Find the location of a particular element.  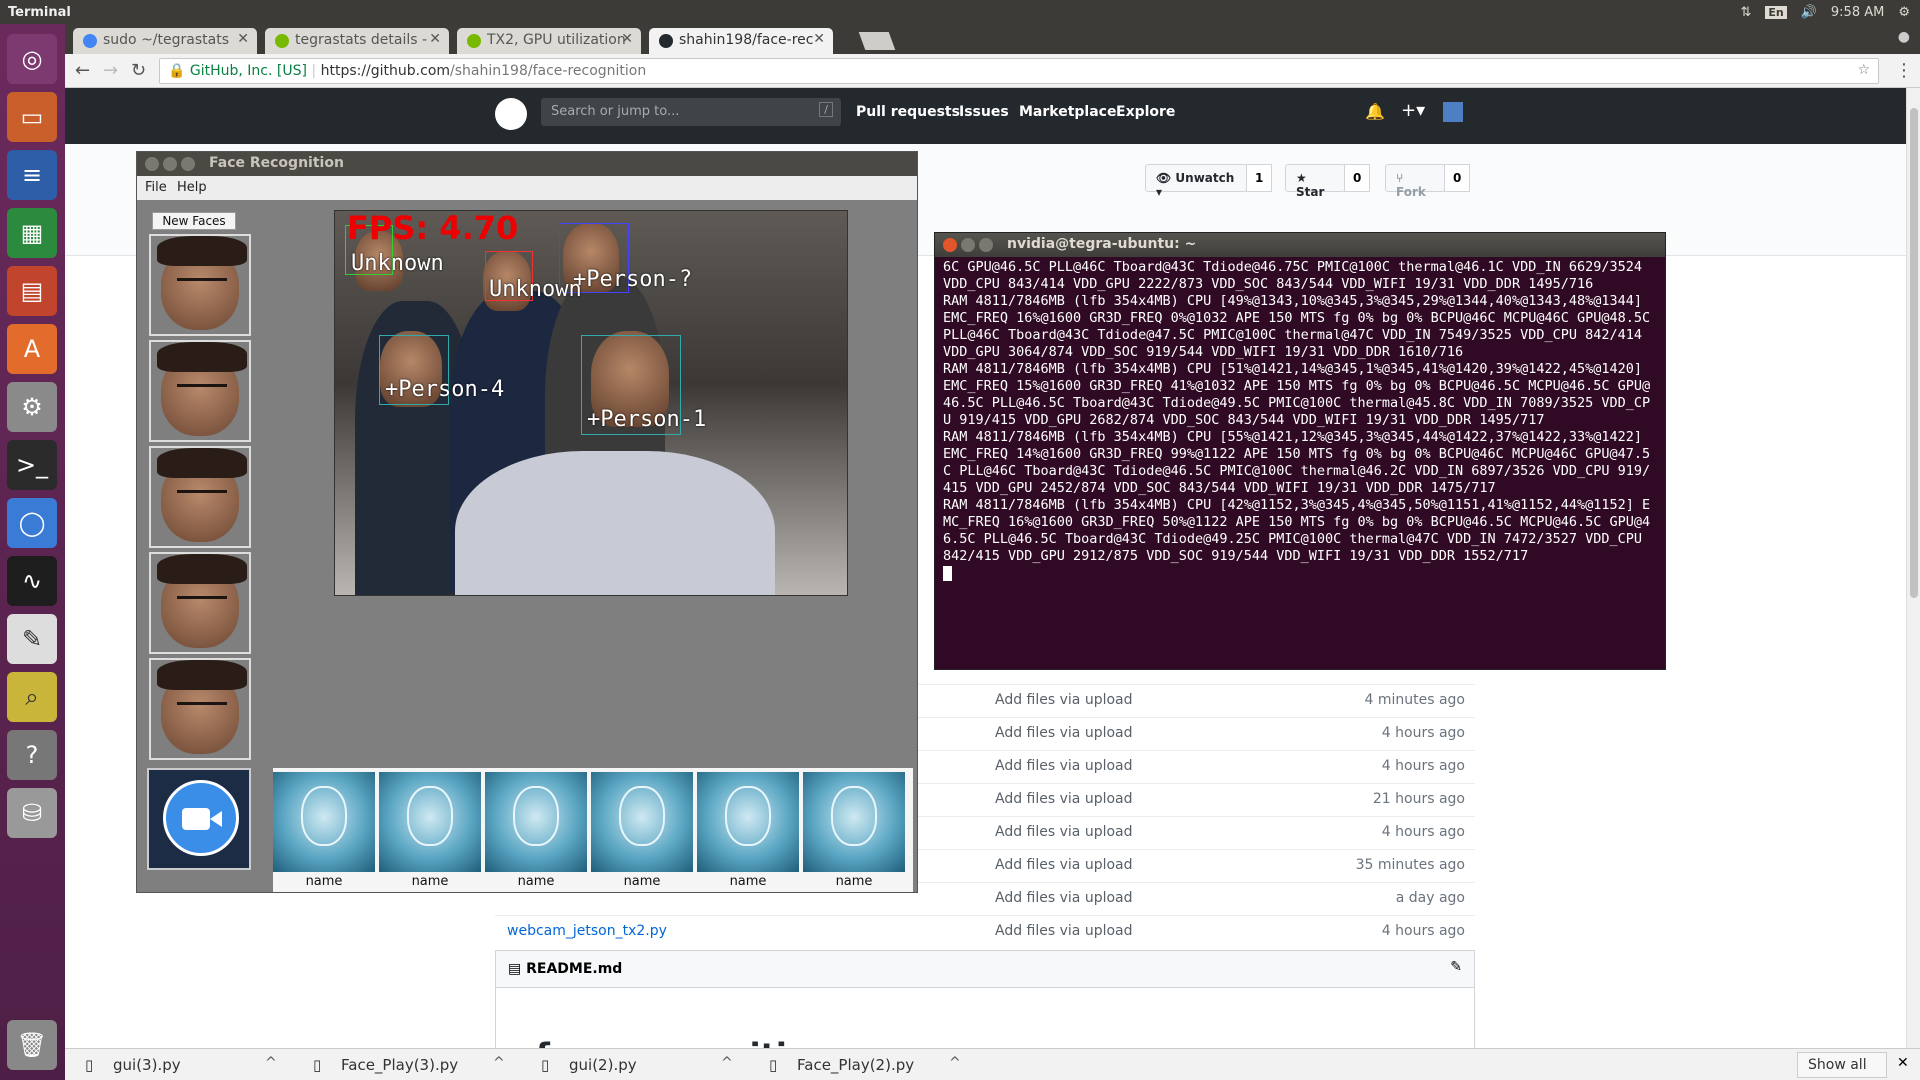

download-item: gui(3).py is located at coordinates (147, 1065).